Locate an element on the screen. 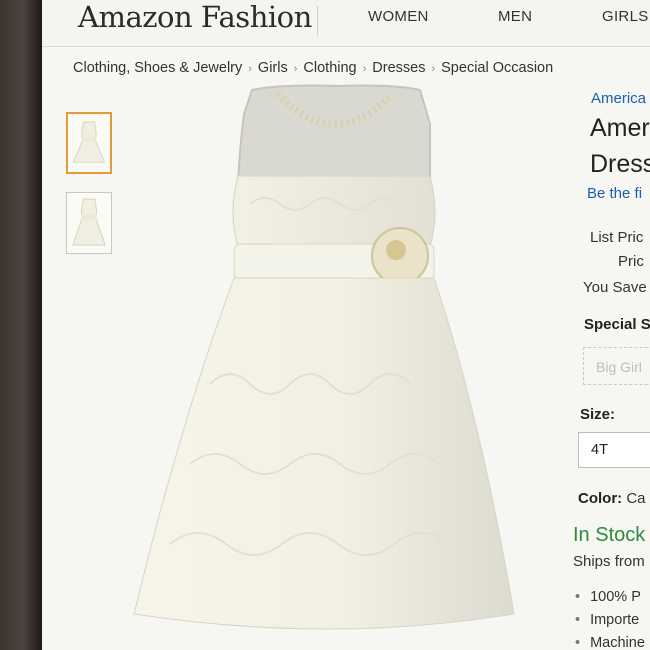  breadcrumb-girls: Girls is located at coordinates (273, 68).